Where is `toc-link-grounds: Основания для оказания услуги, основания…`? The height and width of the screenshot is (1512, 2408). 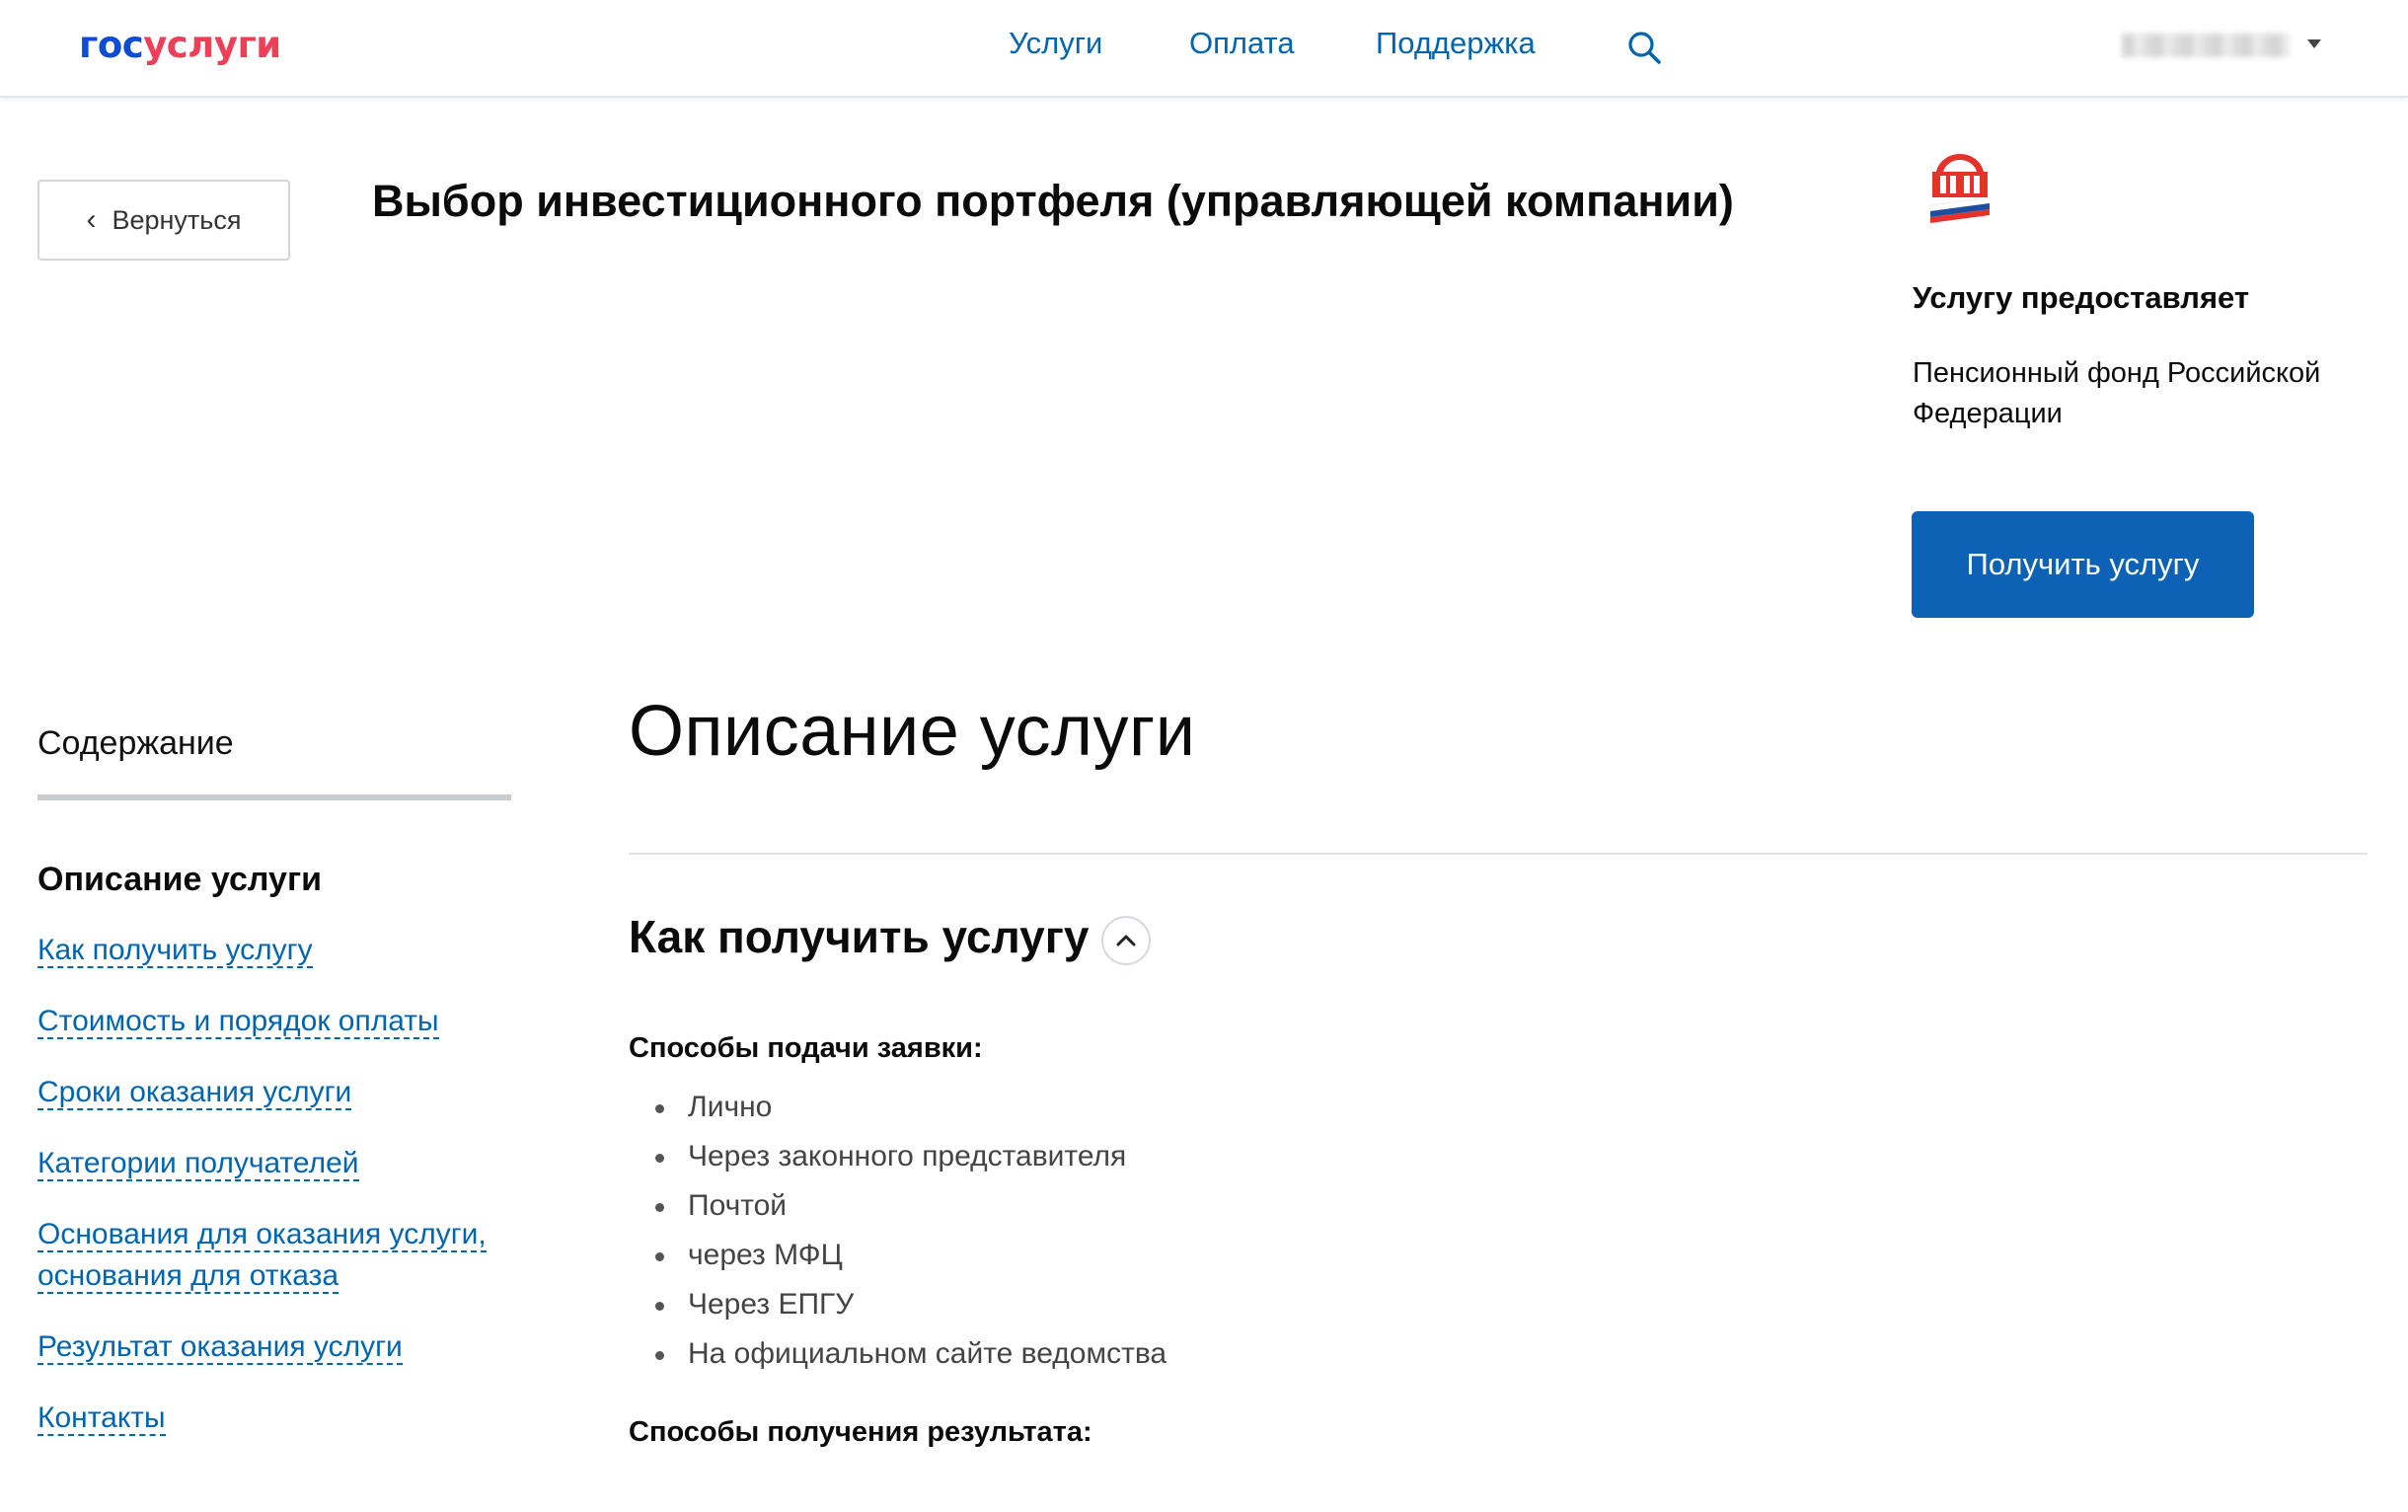
toc-link-grounds: Основания для оказания услуги, основания… is located at coordinates (285, 1255).